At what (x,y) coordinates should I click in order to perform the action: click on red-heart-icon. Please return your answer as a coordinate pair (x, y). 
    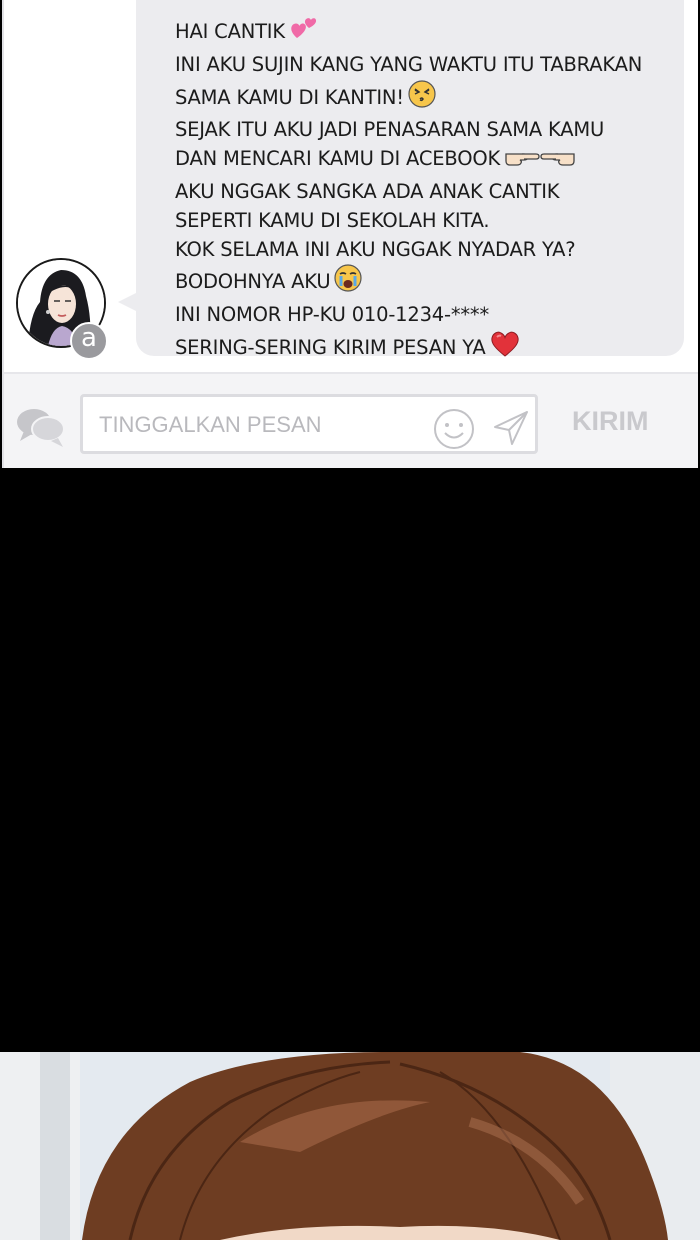
    Looking at the image, I should click on (505, 348).